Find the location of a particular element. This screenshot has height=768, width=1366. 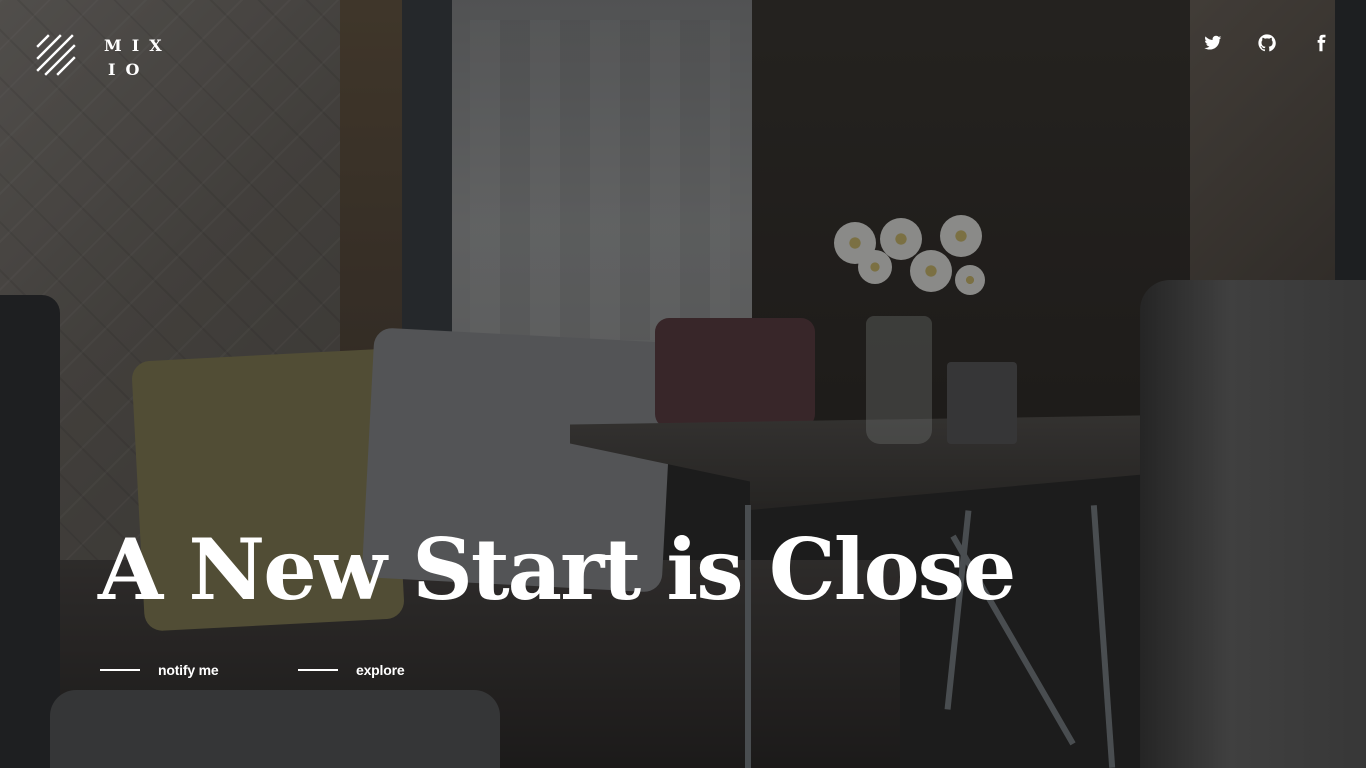

social-links is located at coordinates (1267, 43).